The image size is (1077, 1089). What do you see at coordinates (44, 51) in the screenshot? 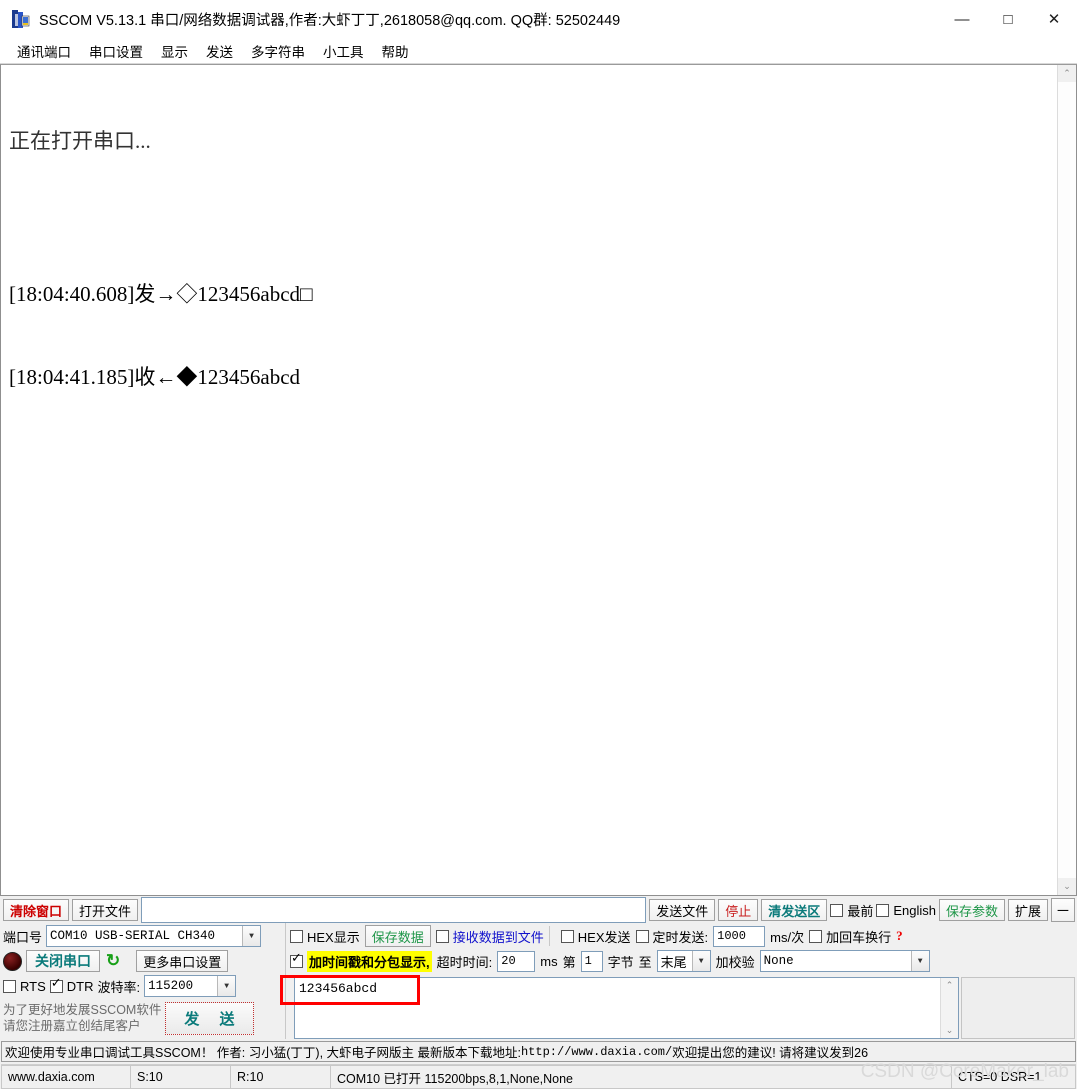
I see `menu-item-comm-port: 通讯端口` at bounding box center [44, 51].